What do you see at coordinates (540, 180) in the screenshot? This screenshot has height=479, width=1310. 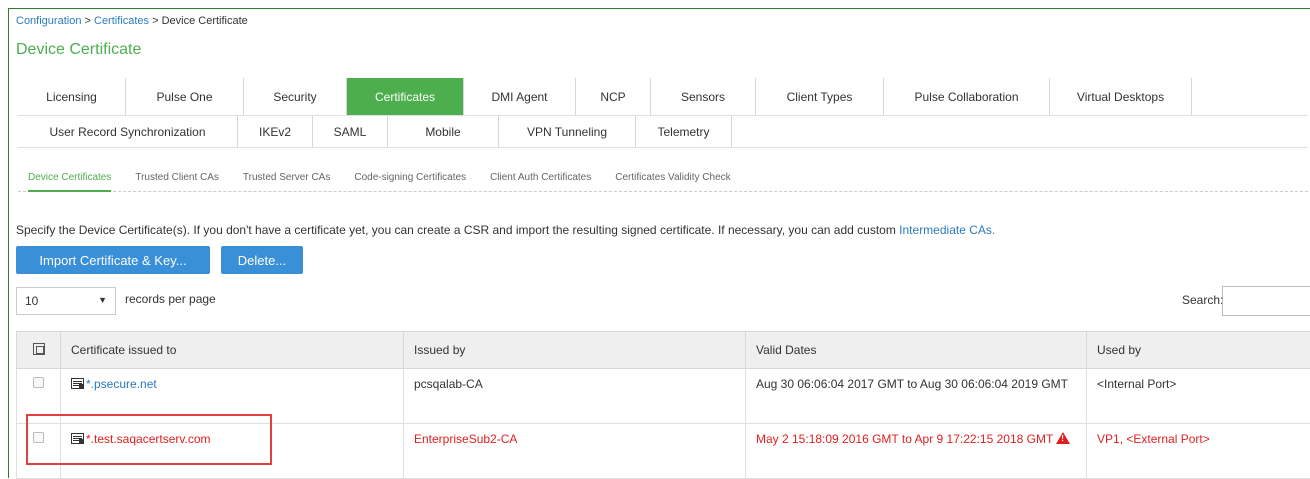 I see `subtab-client-auth-certificates: Client Auth Certificates` at bounding box center [540, 180].